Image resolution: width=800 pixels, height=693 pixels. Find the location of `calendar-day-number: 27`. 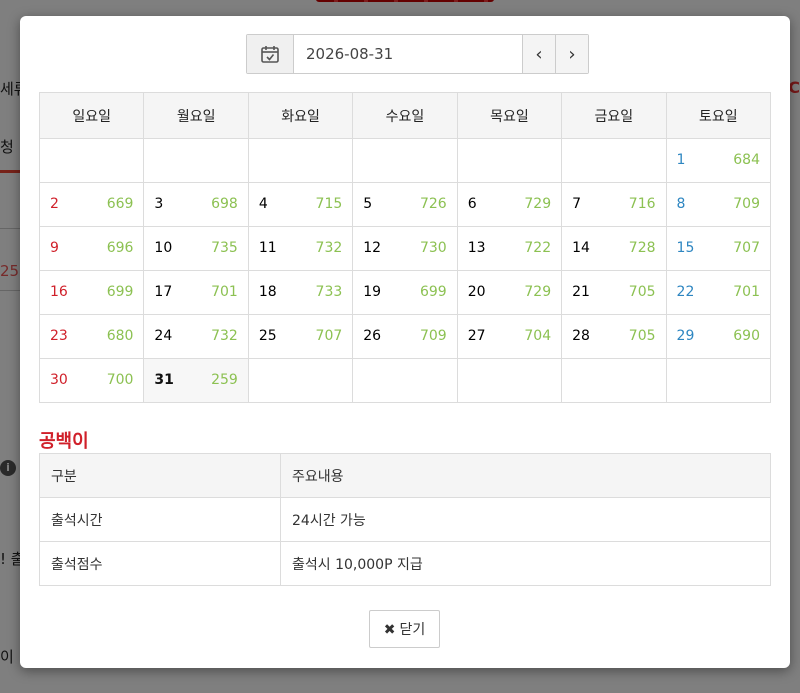

calendar-day-number: 27 is located at coordinates (476, 336).